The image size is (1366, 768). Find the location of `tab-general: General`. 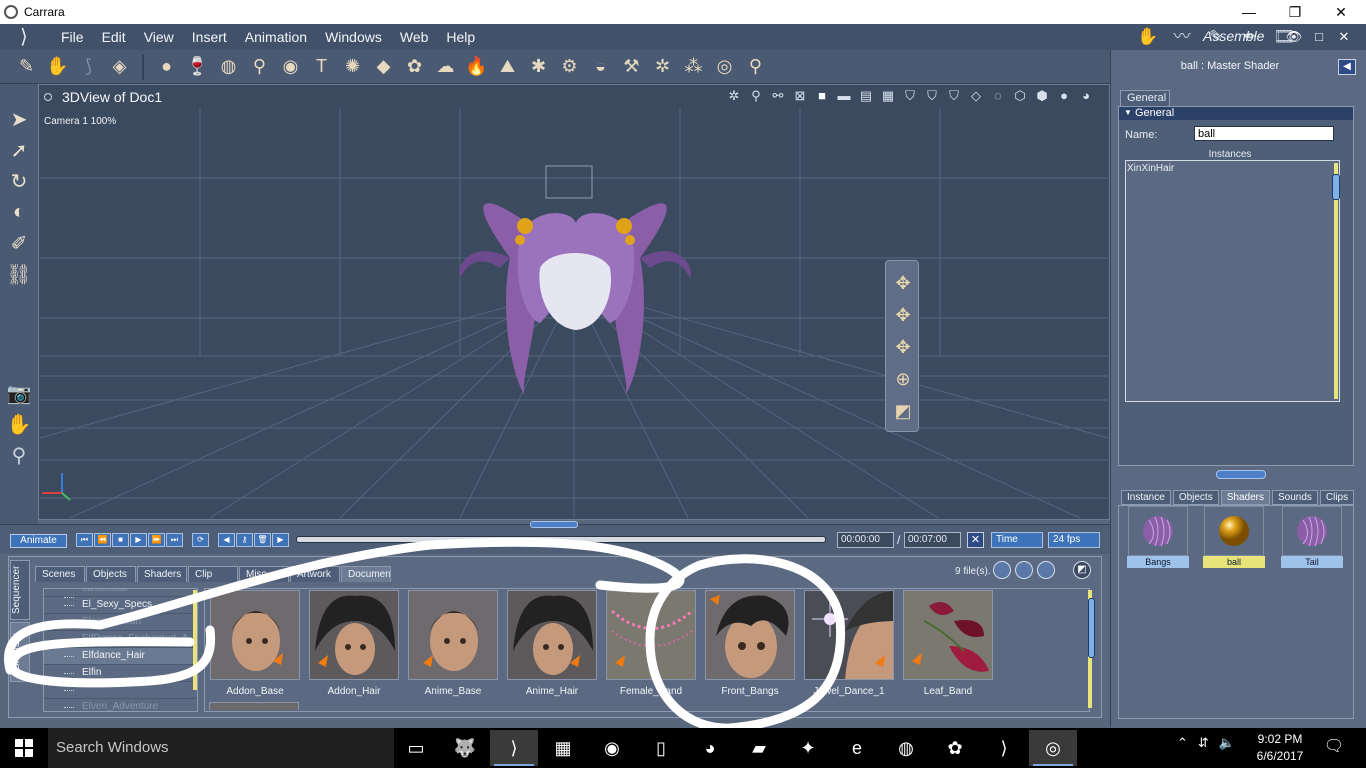

tab-general: General is located at coordinates (1145, 98).